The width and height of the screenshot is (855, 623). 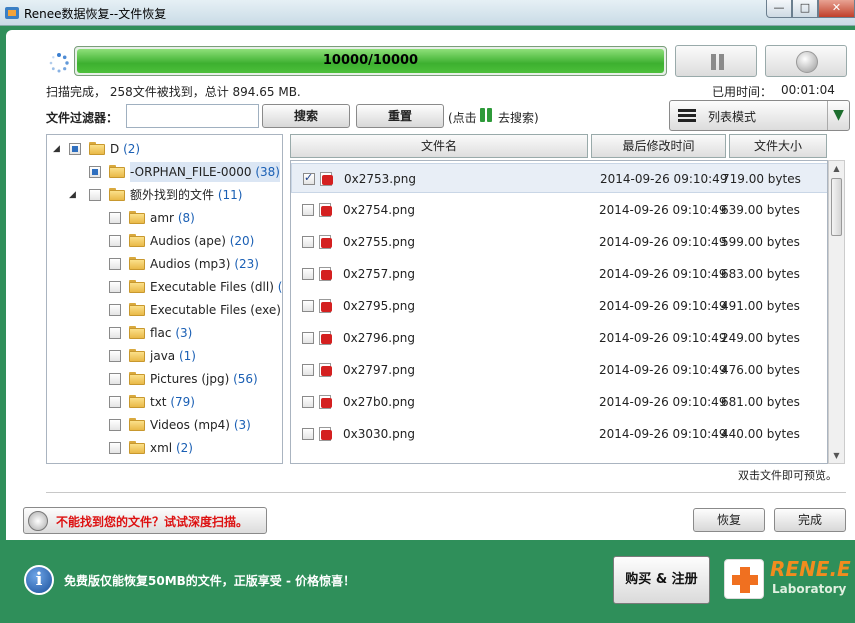 I want to click on column-header-date: 最后修改时间, so click(x=658, y=146).